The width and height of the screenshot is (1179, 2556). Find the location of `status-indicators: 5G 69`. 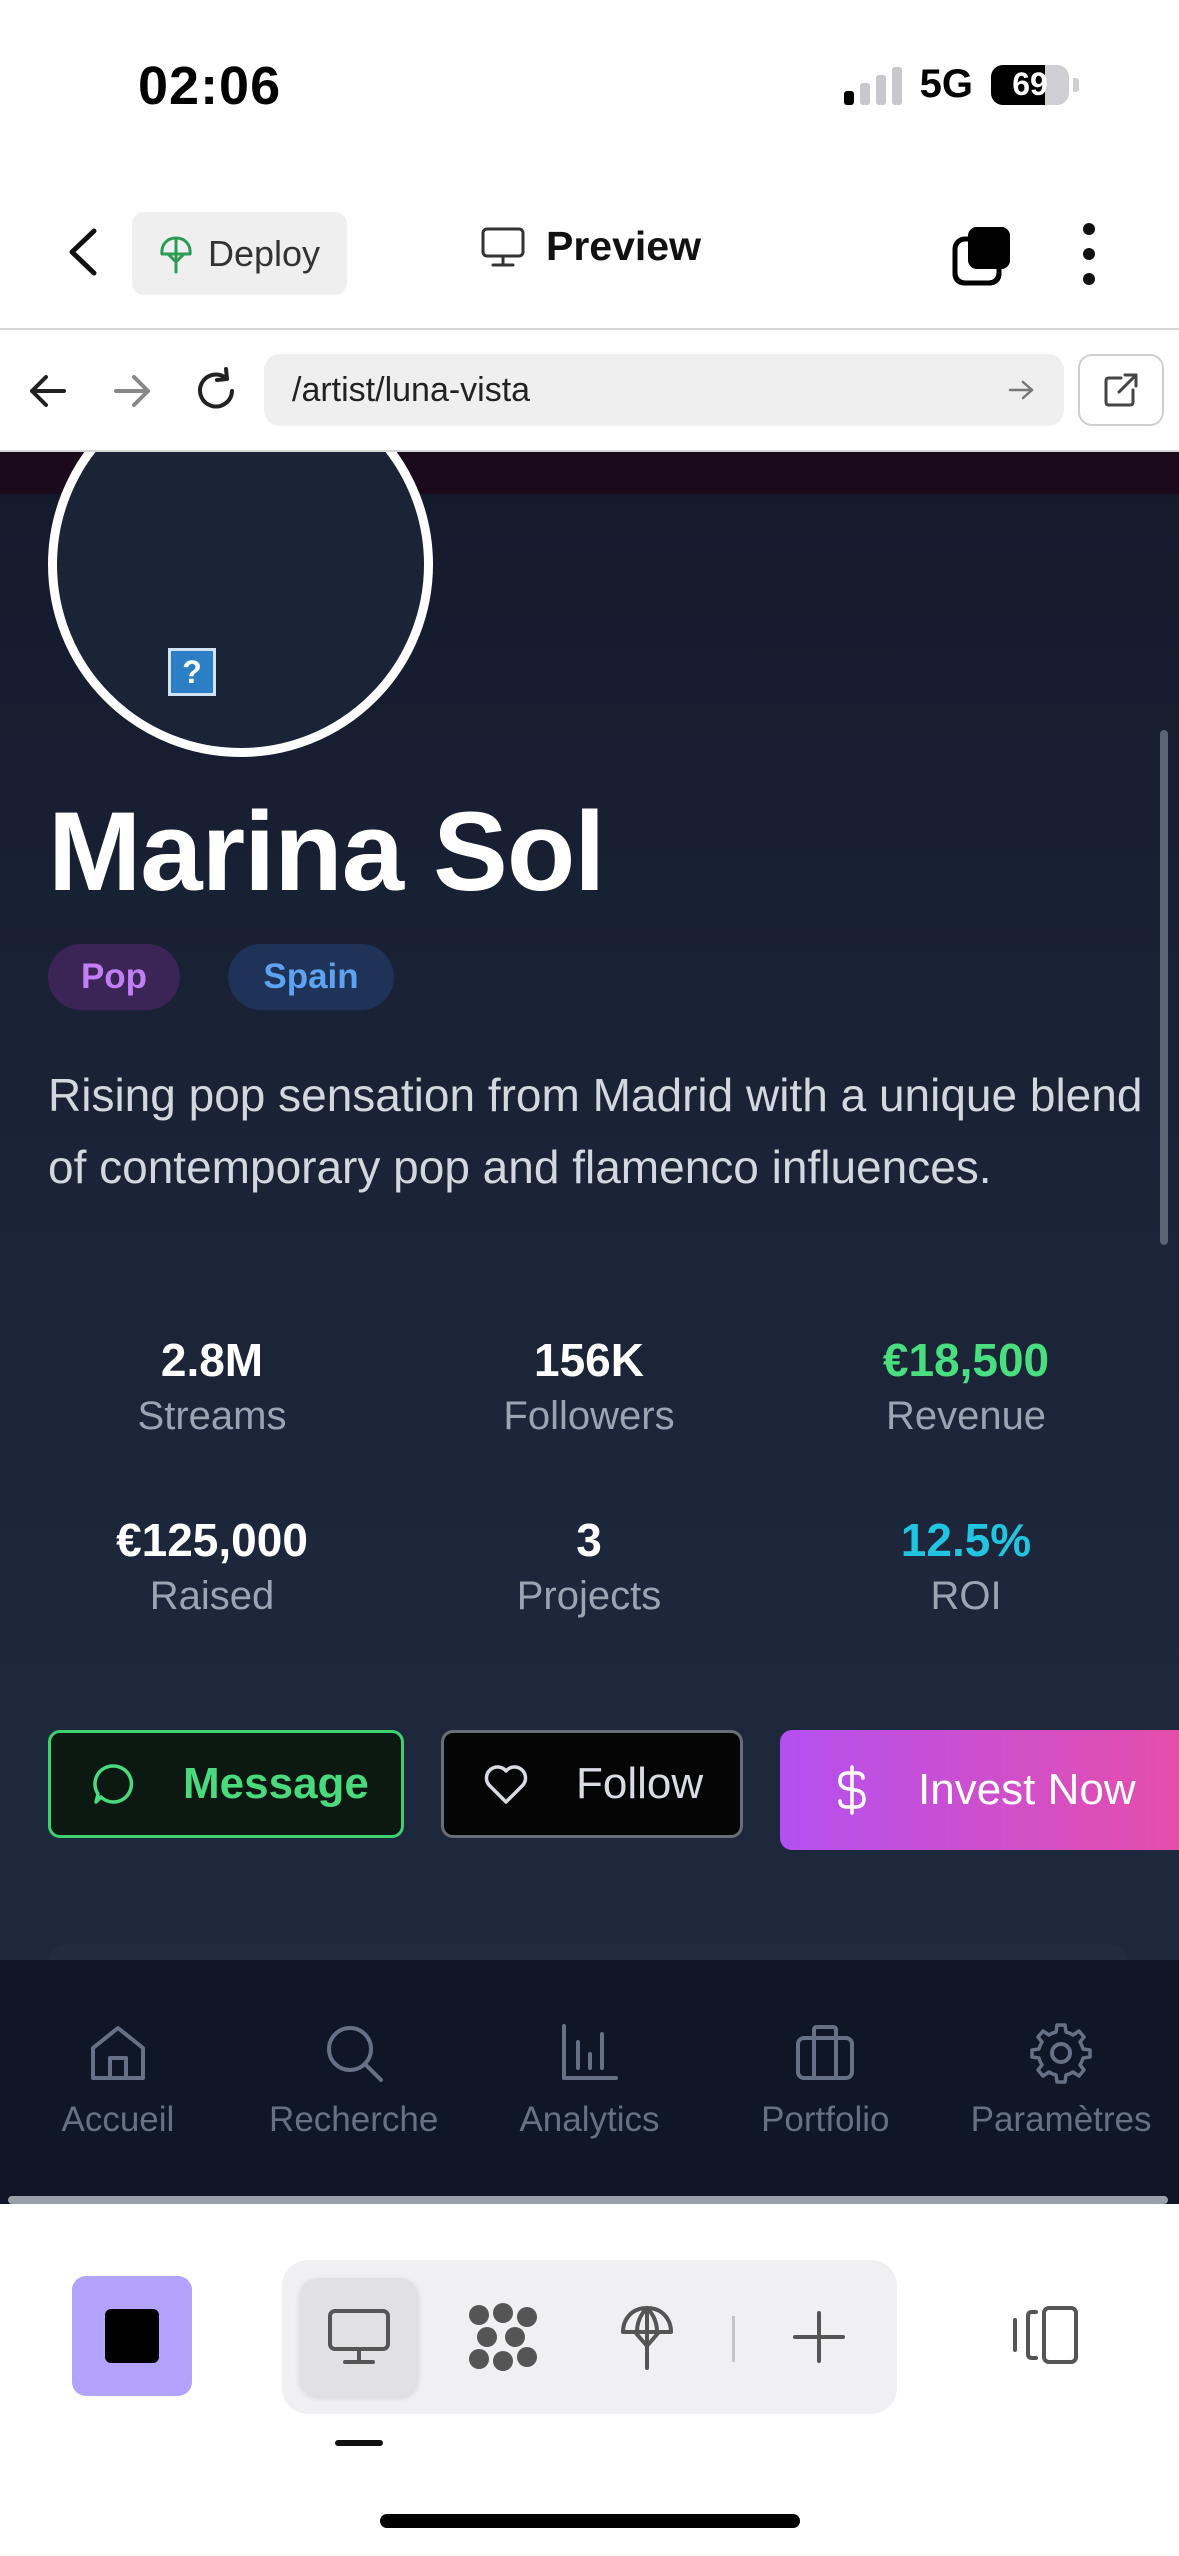

status-indicators: 5G 69 is located at coordinates (961, 84).